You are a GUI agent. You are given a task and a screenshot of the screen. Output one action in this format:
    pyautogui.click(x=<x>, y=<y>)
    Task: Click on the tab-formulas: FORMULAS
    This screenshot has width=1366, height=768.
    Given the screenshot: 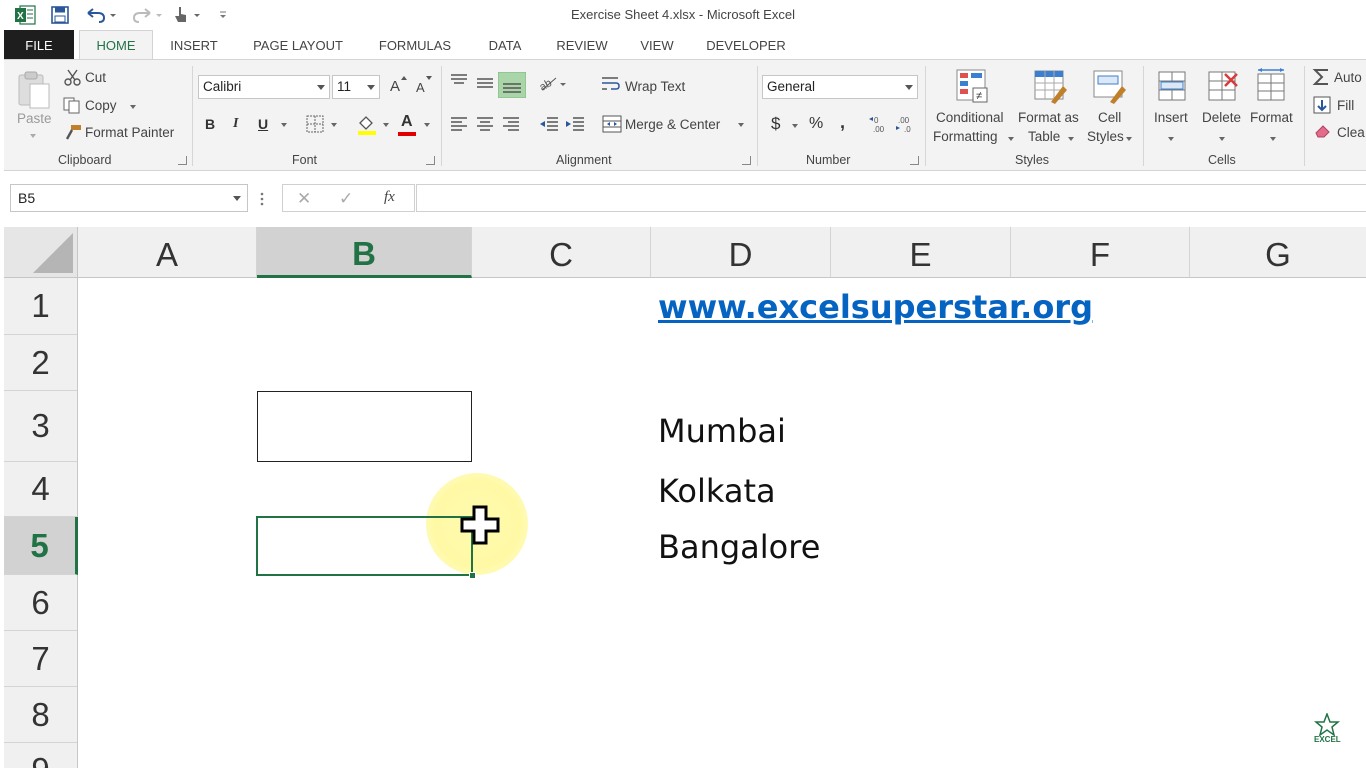 What is the action you would take?
    pyautogui.click(x=415, y=45)
    